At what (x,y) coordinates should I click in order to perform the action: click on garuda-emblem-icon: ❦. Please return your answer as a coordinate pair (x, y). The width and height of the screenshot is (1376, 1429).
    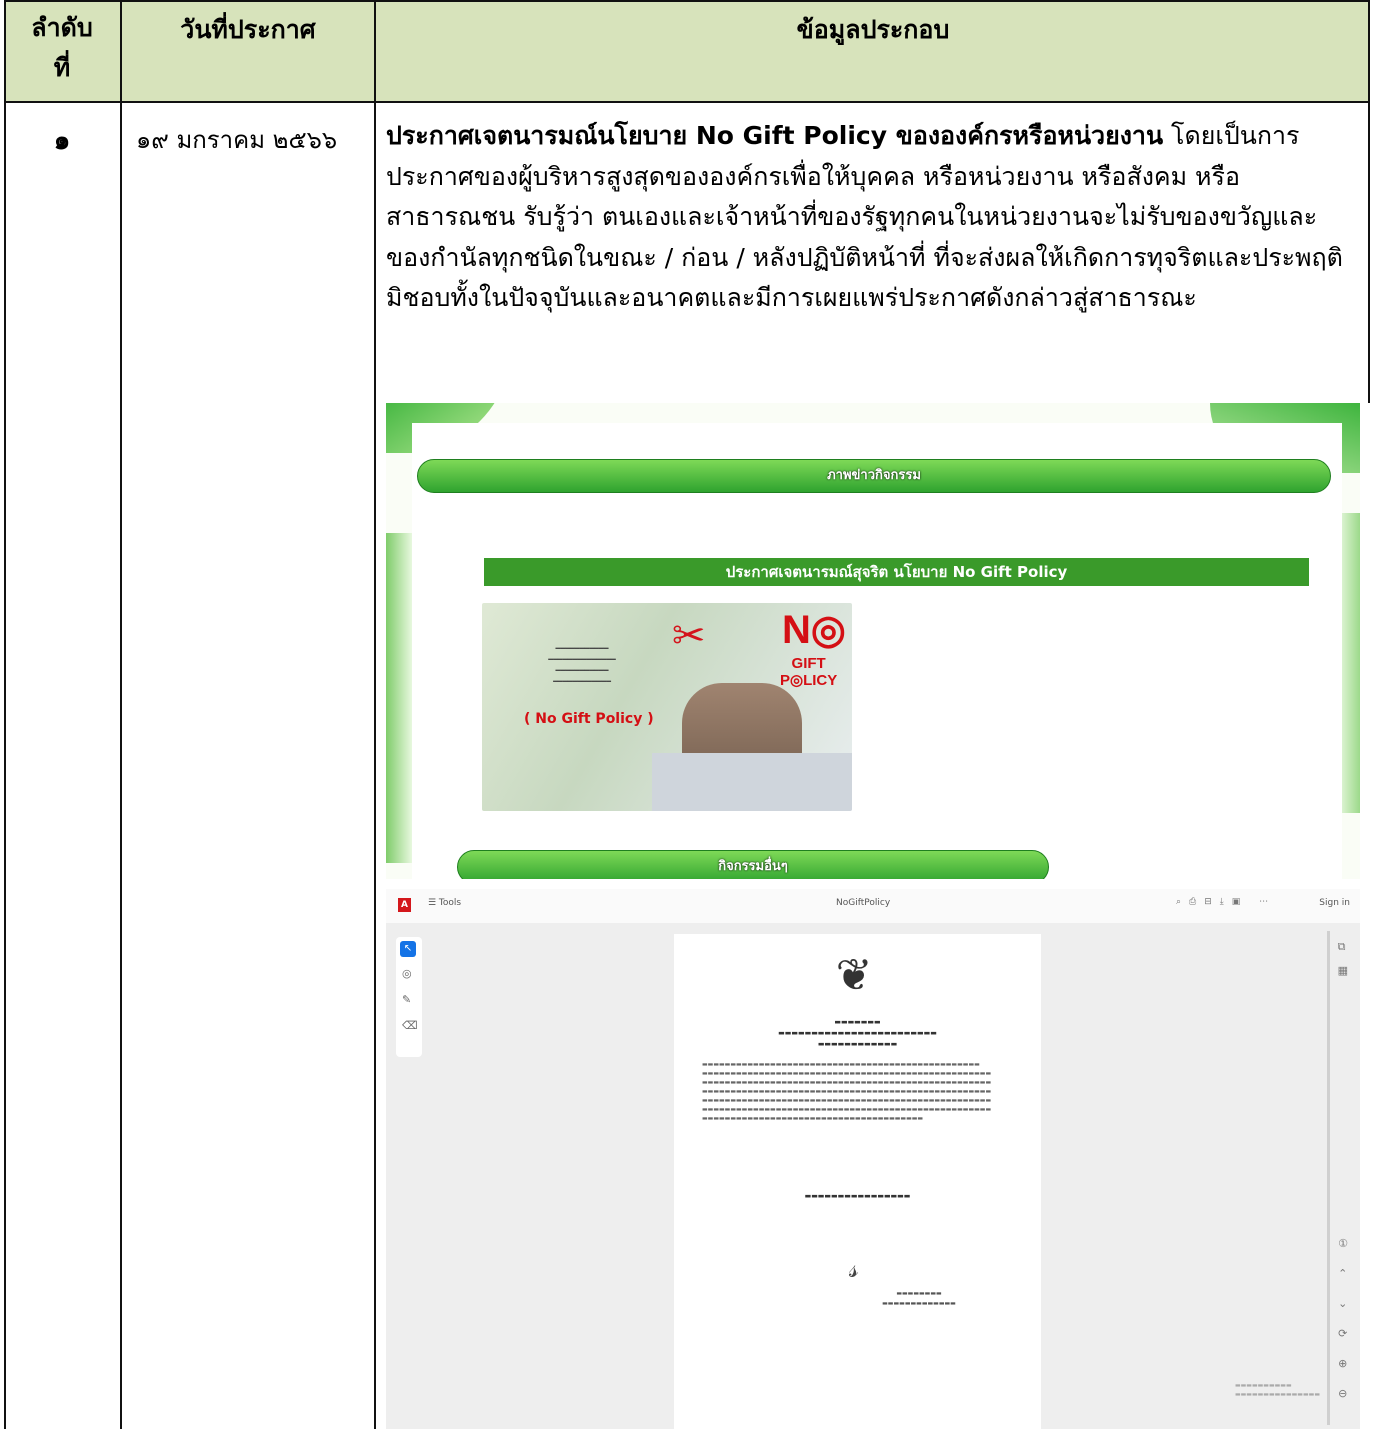
    Looking at the image, I should click on (854, 975).